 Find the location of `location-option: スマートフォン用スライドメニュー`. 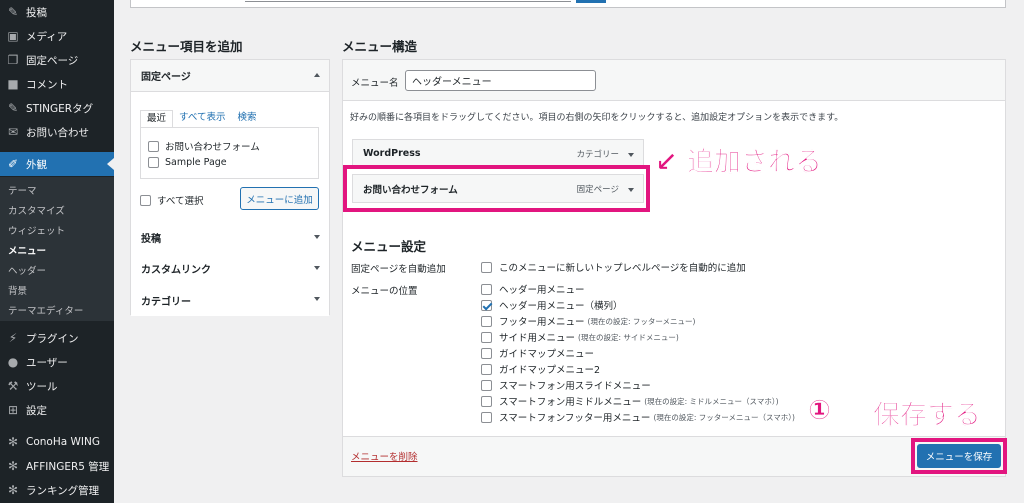

location-option: スマートフォン用スライドメニュー is located at coordinates (566, 385).